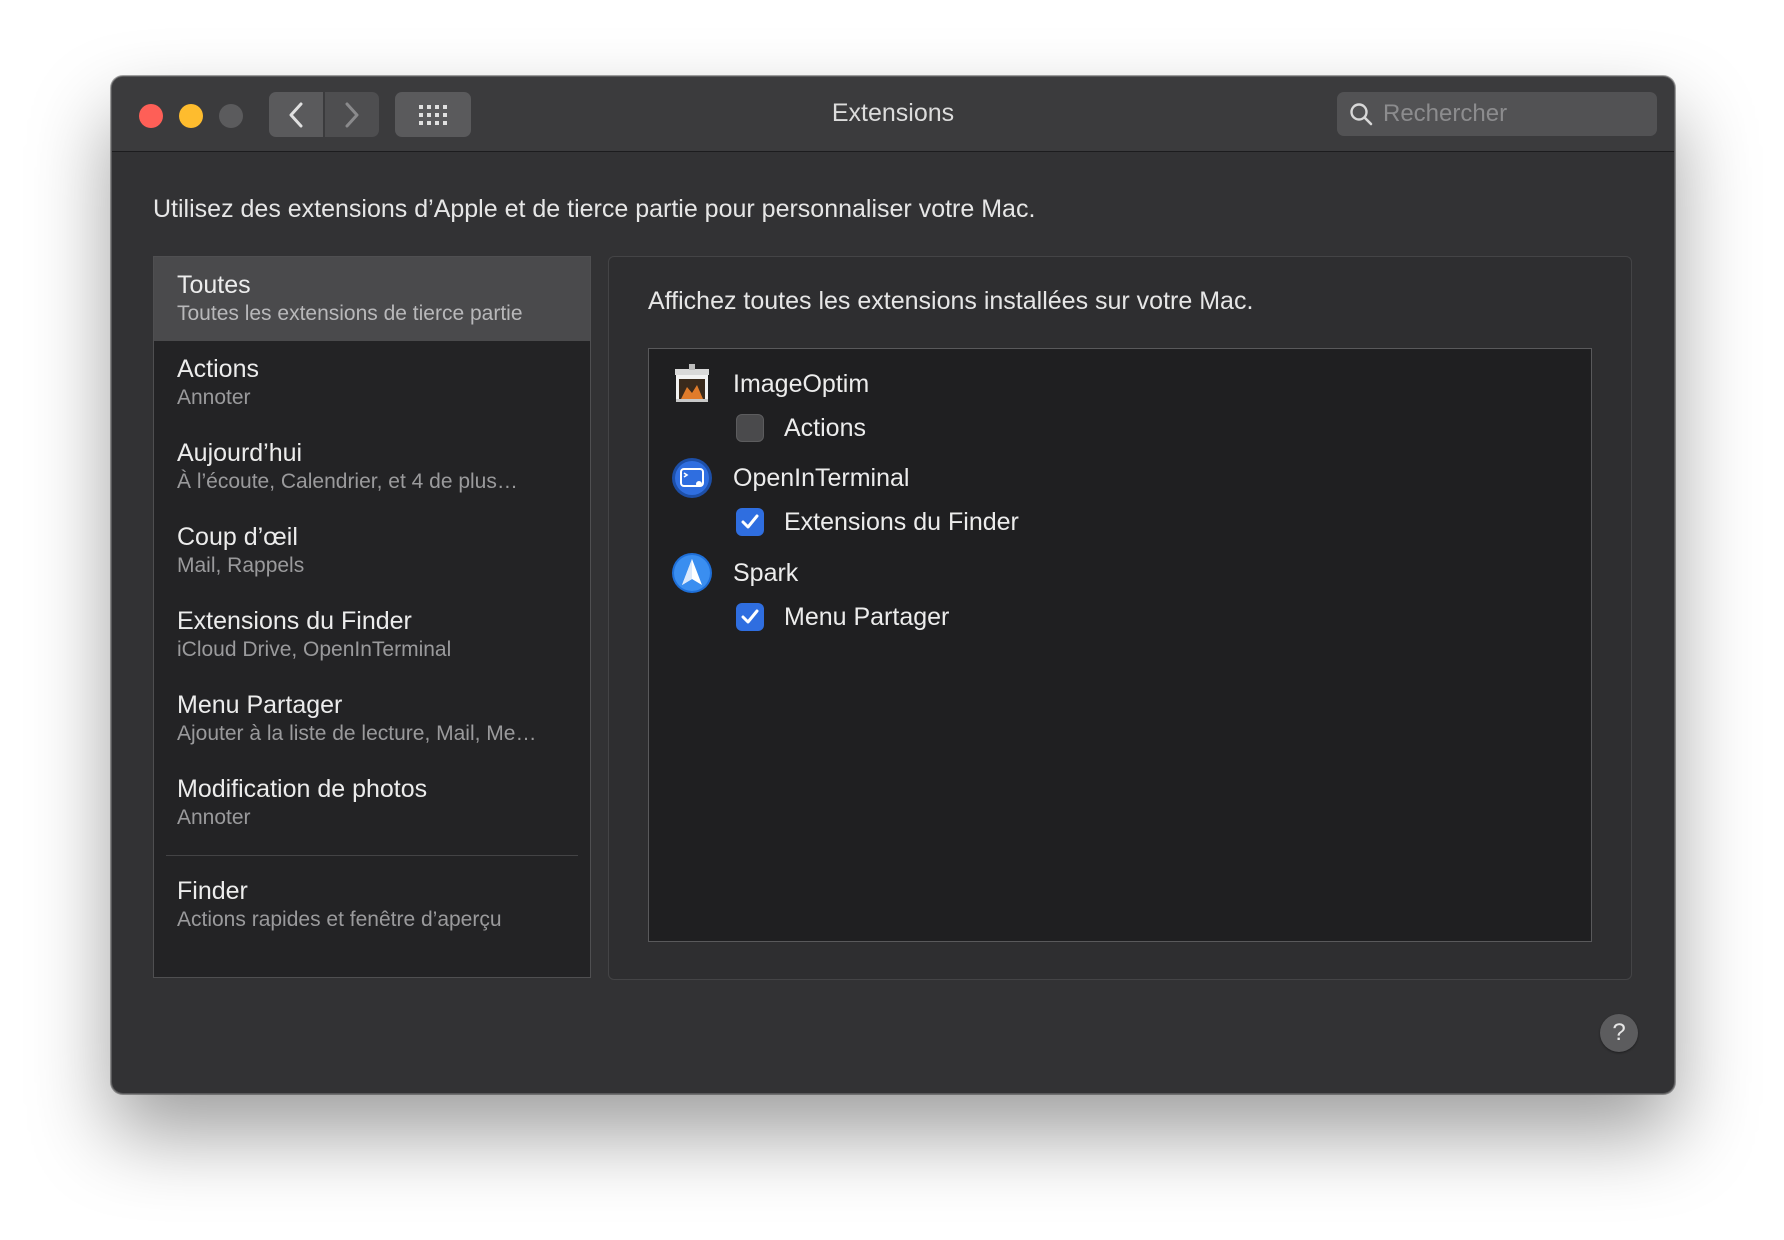 Image resolution: width=1784 pixels, height=1240 pixels. I want to click on app-row-openinterminal: OpenInTerminal, so click(790, 478).